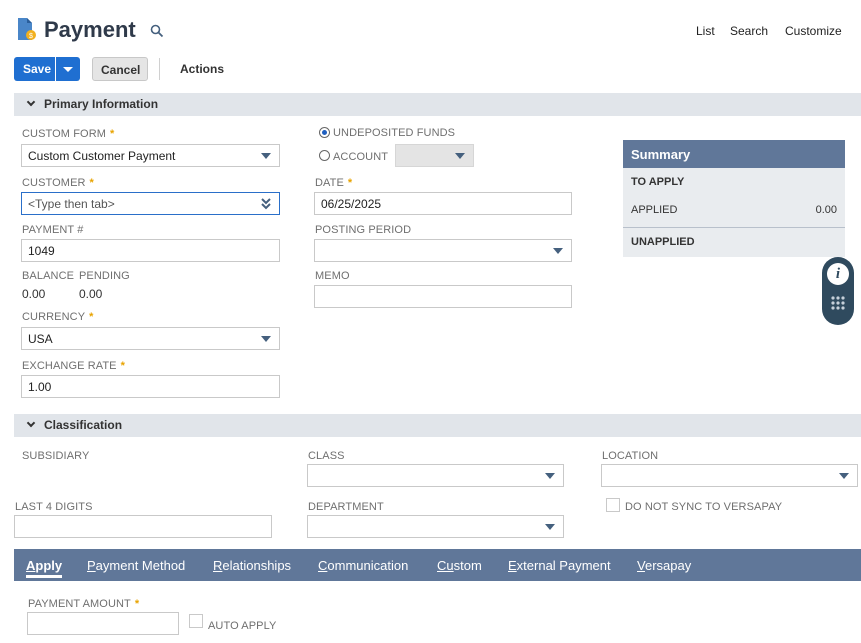 This screenshot has height=643, width=861. I want to click on tab-communication: Communication, so click(363, 565).